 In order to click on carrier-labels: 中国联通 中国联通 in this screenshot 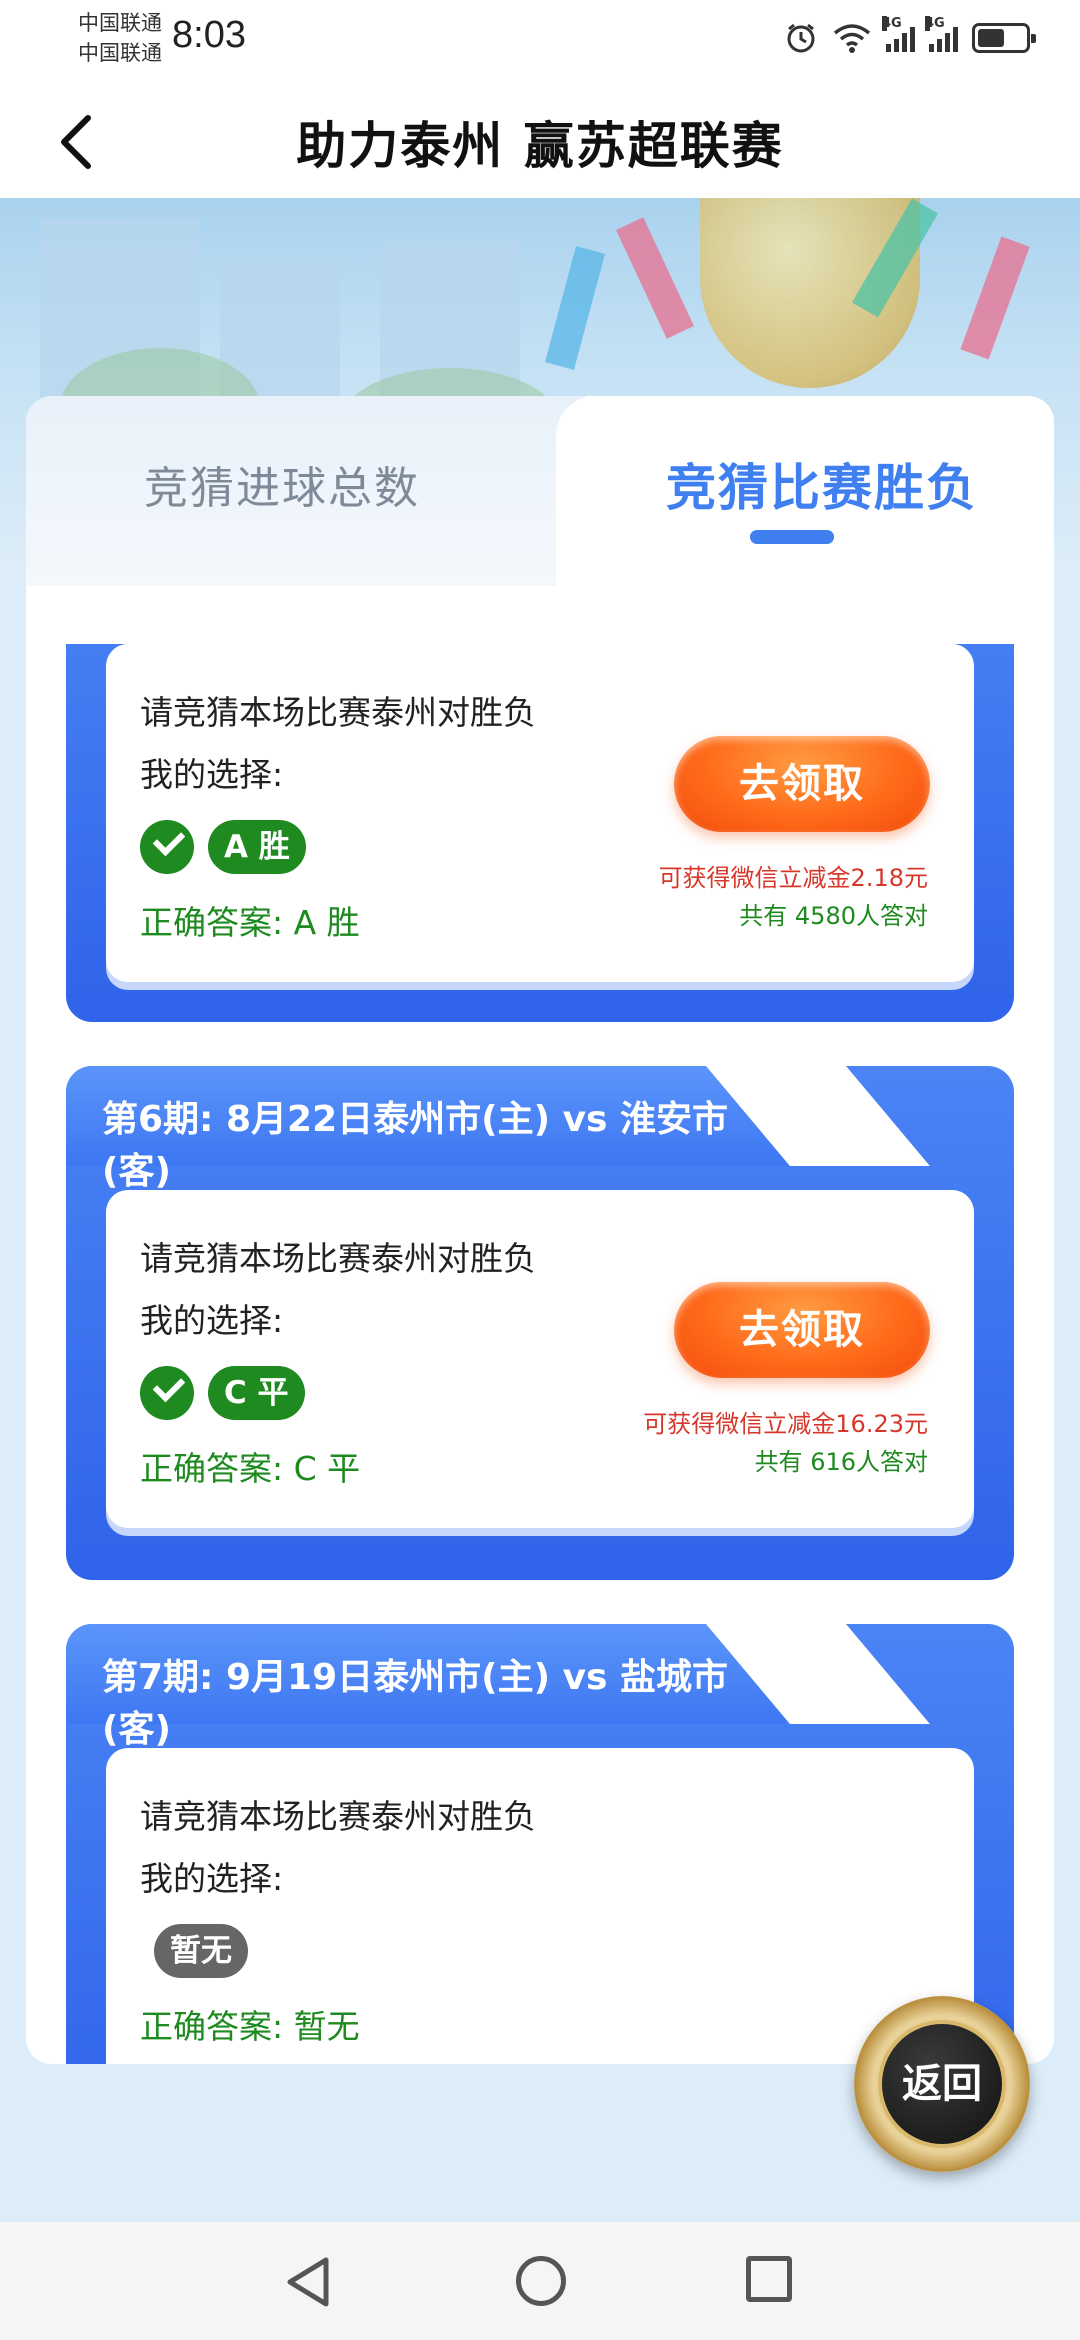, I will do `click(120, 38)`.